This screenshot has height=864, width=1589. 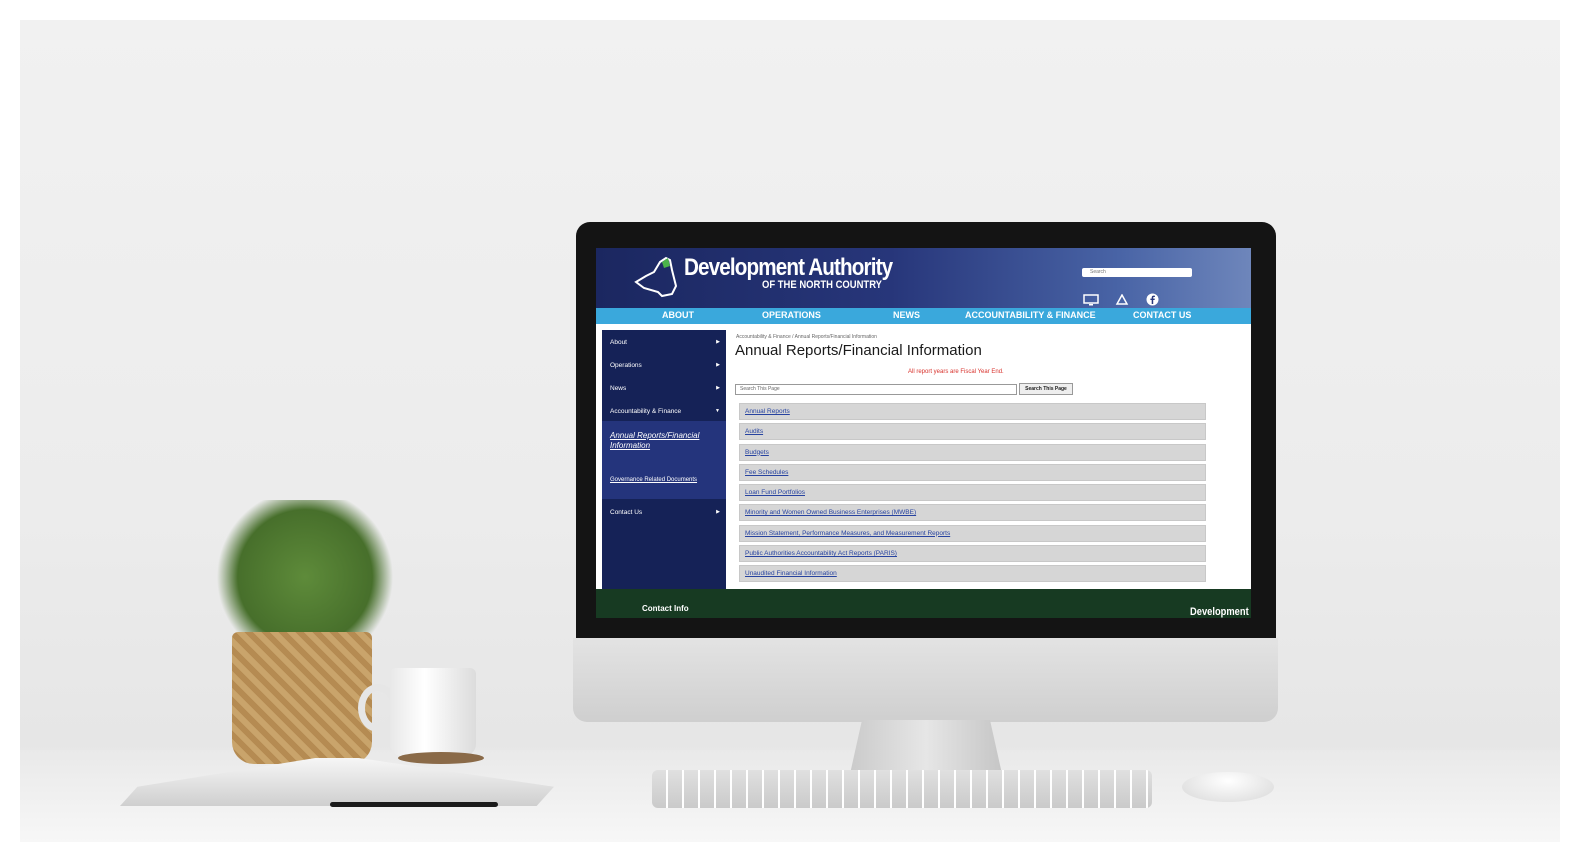 I want to click on sidebar-item-contact-us: Contact Us ▶, so click(x=664, y=512).